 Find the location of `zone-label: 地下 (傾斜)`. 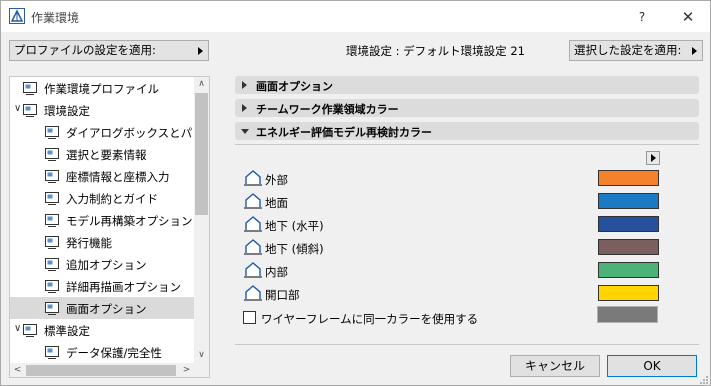

zone-label: 地下 (傾斜) is located at coordinates (294, 249).